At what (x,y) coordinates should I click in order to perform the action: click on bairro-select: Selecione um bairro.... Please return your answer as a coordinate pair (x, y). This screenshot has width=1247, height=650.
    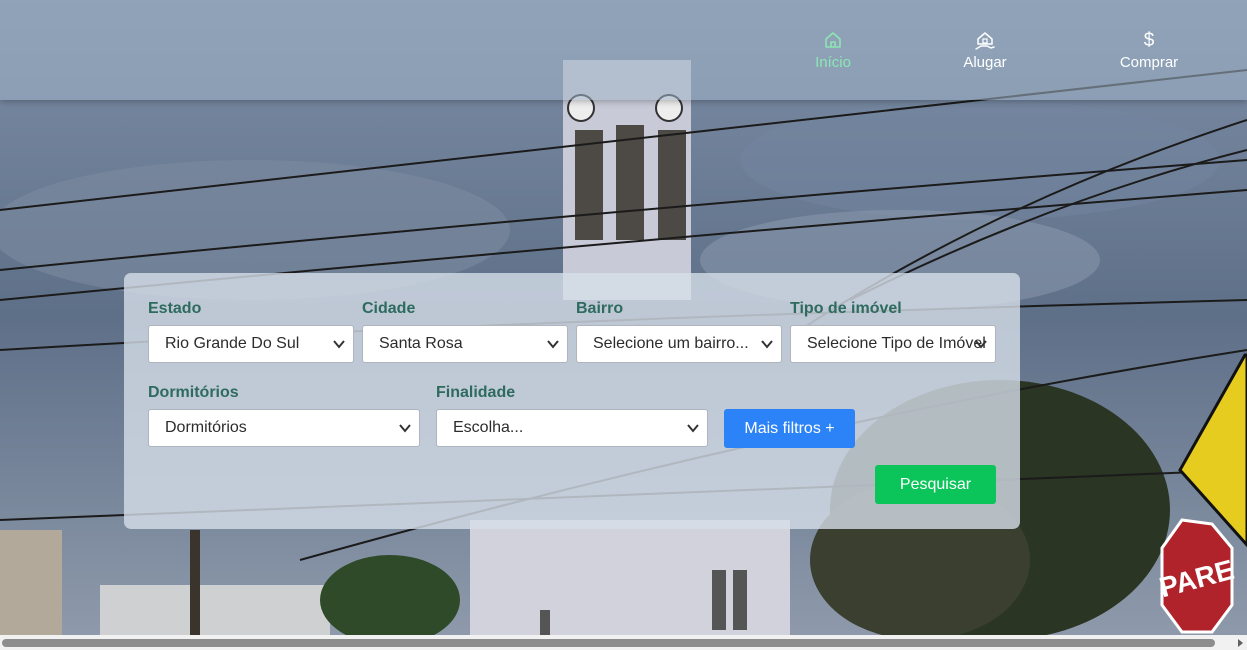
    Looking at the image, I should click on (679, 344).